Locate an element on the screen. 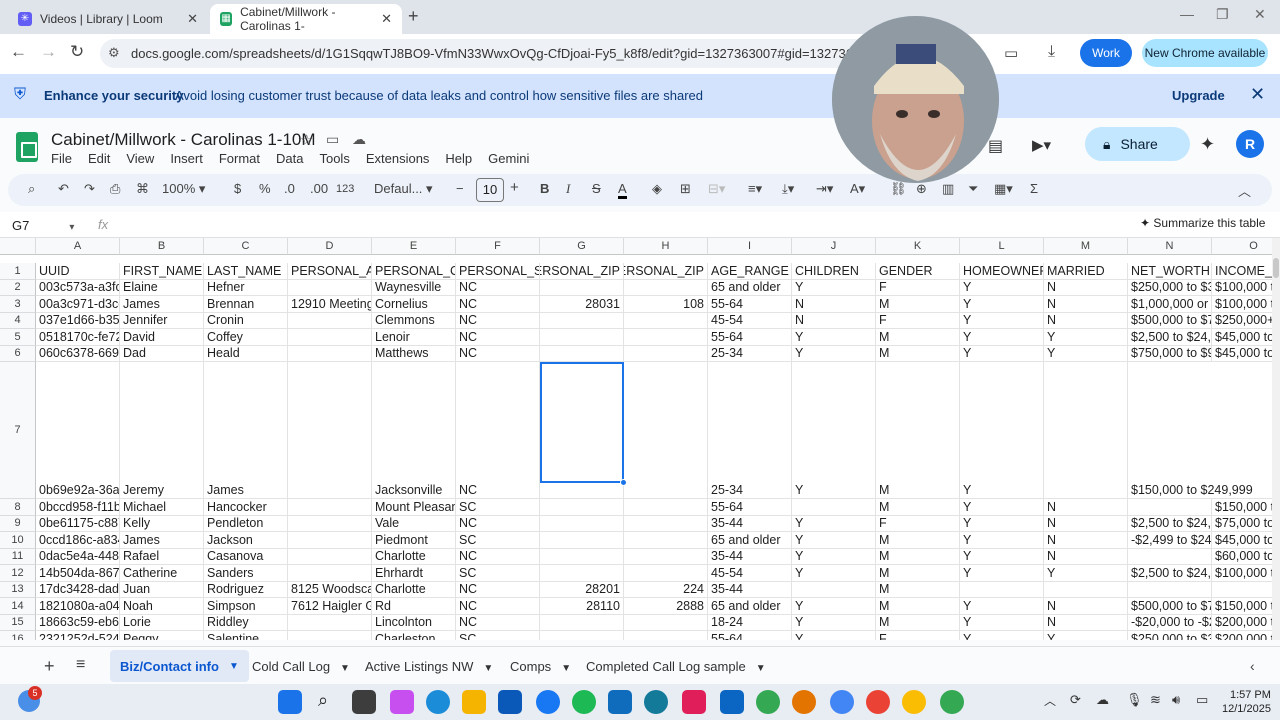 The height and width of the screenshot is (720, 1280). share-button: 🔒︎ Share is located at coordinates (1137, 144).